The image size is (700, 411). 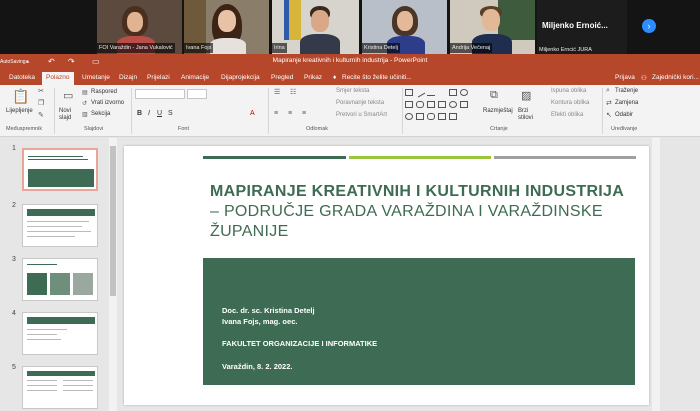 What do you see at coordinates (352, 91) in the screenshot?
I see `text-direction-button: Smjer teksta` at bounding box center [352, 91].